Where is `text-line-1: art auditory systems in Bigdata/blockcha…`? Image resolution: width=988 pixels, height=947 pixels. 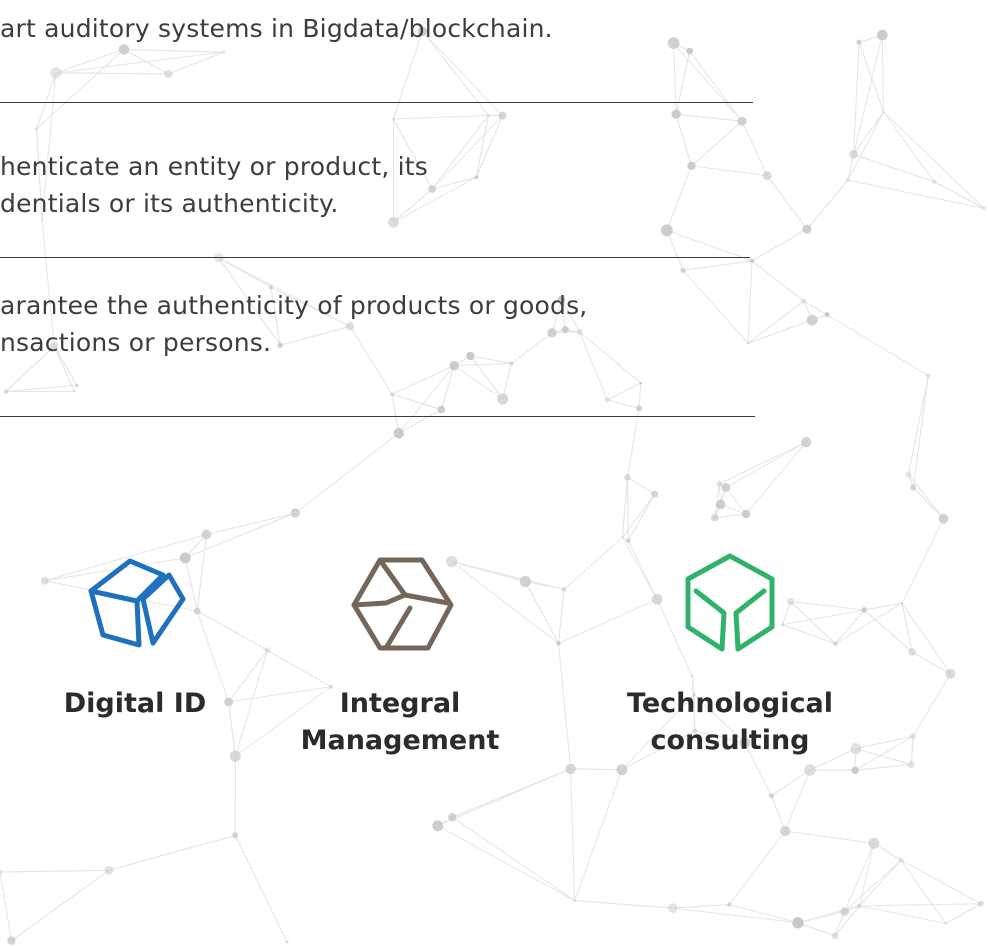
text-line-1: art auditory systems in Bigdata/blockcha… is located at coordinates (276, 28).